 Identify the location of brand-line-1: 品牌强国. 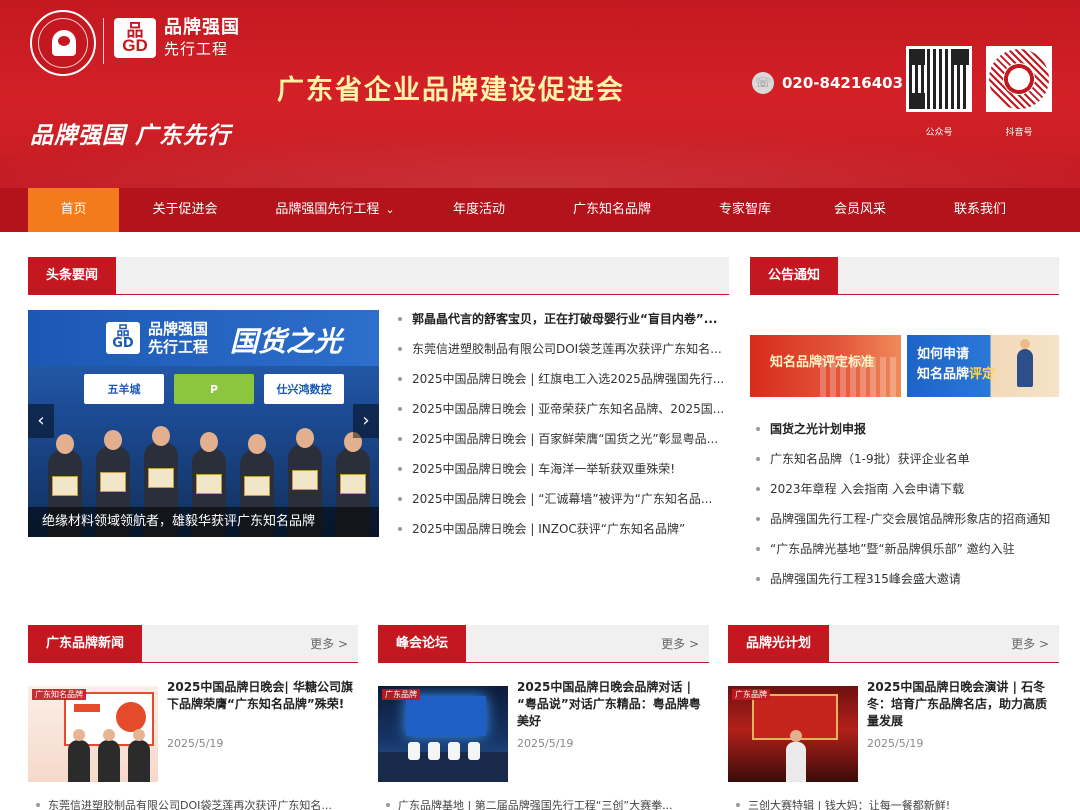
(202, 27).